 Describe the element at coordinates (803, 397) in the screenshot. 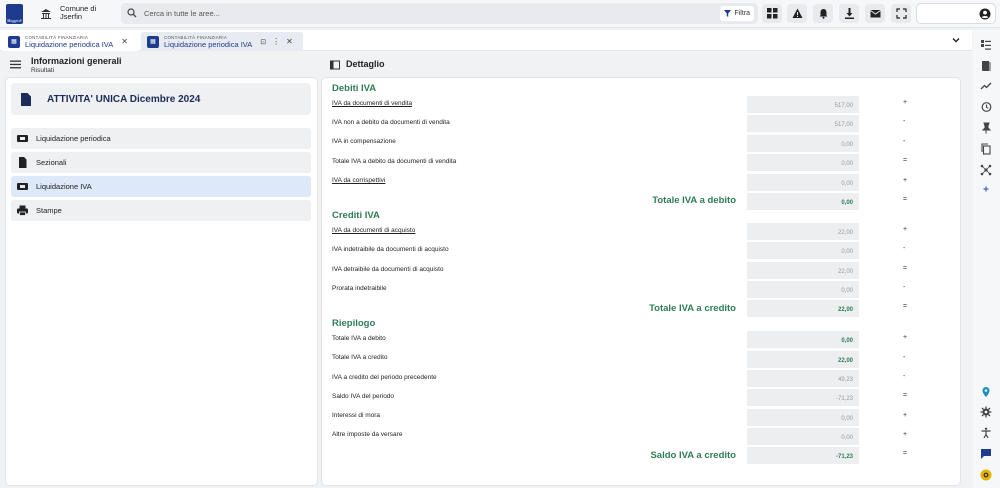

I see `value-field: -71,23` at that location.